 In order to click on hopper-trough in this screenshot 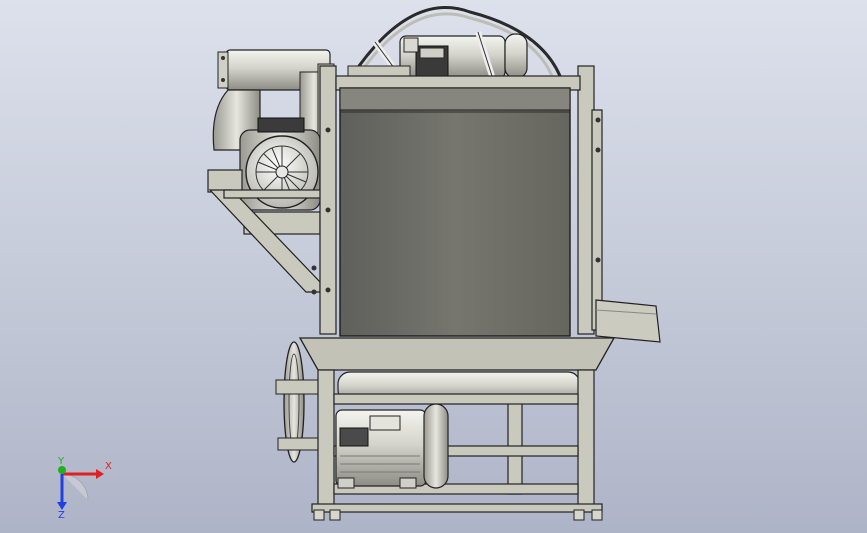, I will do `click(457, 354)`.